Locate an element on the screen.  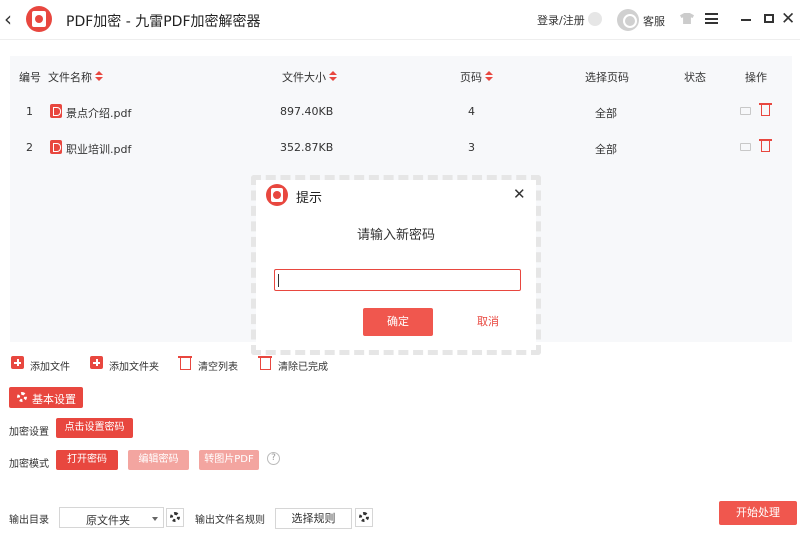
app-logo is located at coordinates (39, 19).